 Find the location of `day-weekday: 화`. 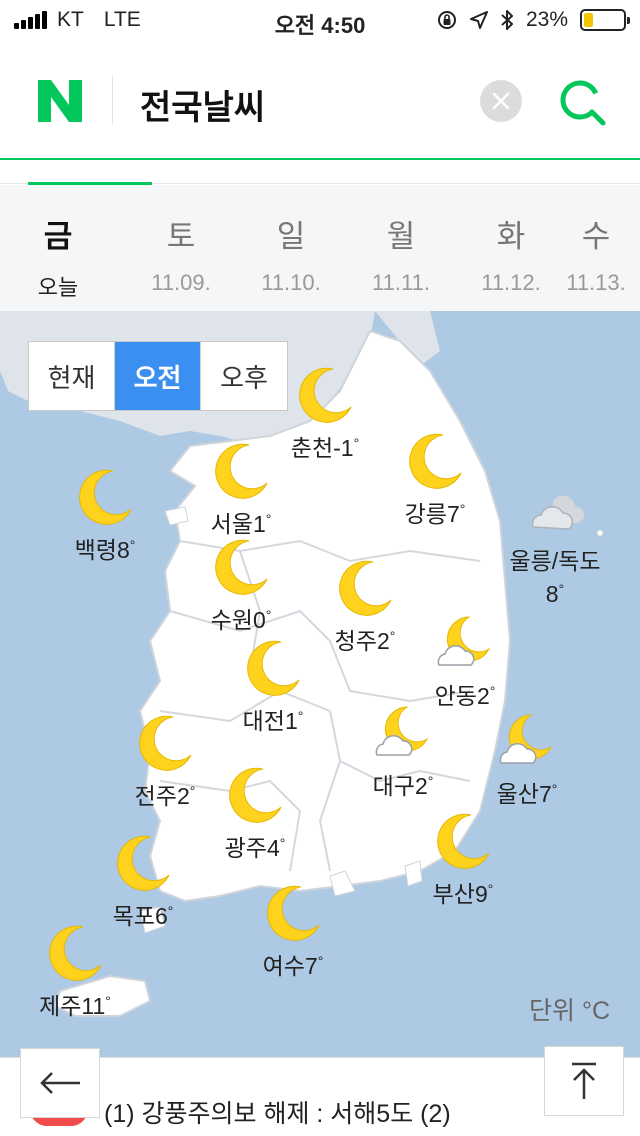

day-weekday: 화 is located at coordinates (511, 236).